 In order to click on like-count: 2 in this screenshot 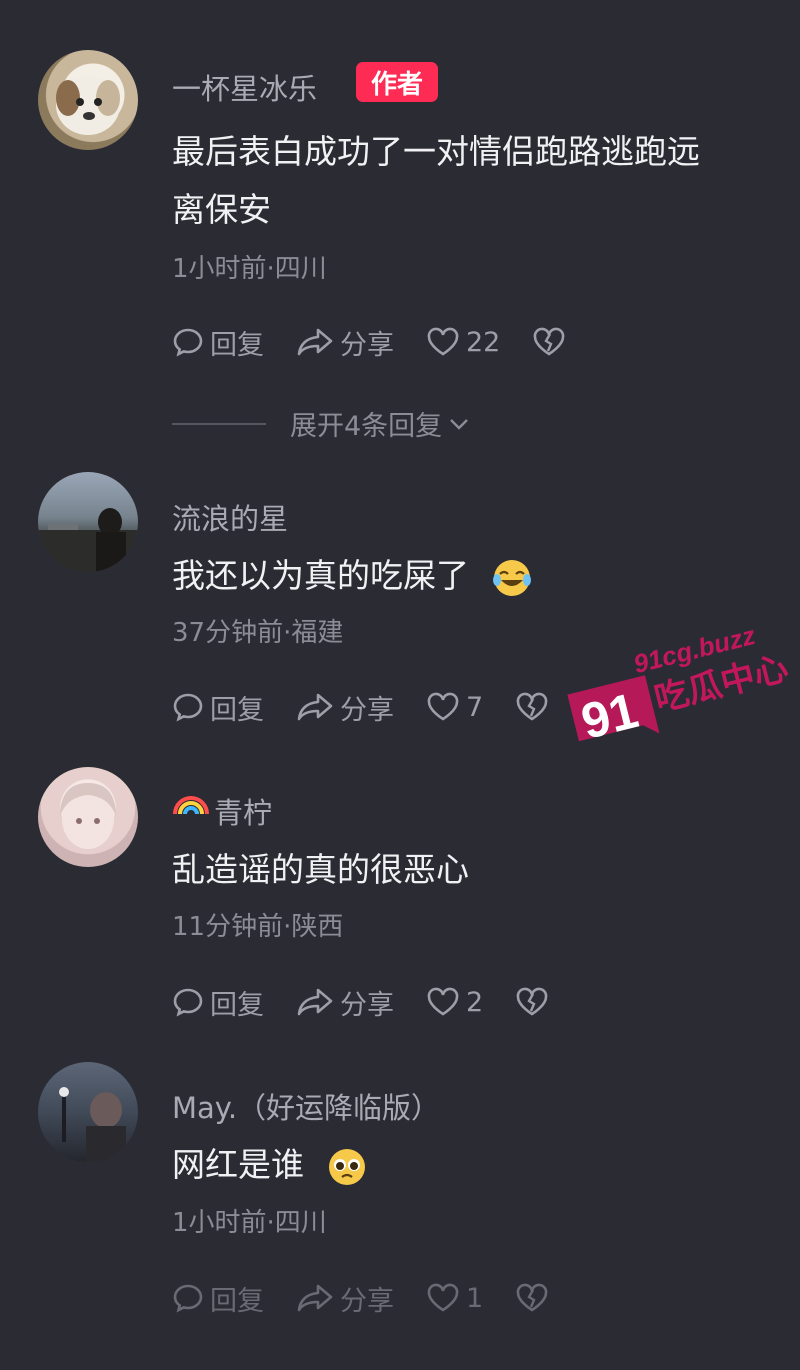, I will do `click(475, 1002)`.